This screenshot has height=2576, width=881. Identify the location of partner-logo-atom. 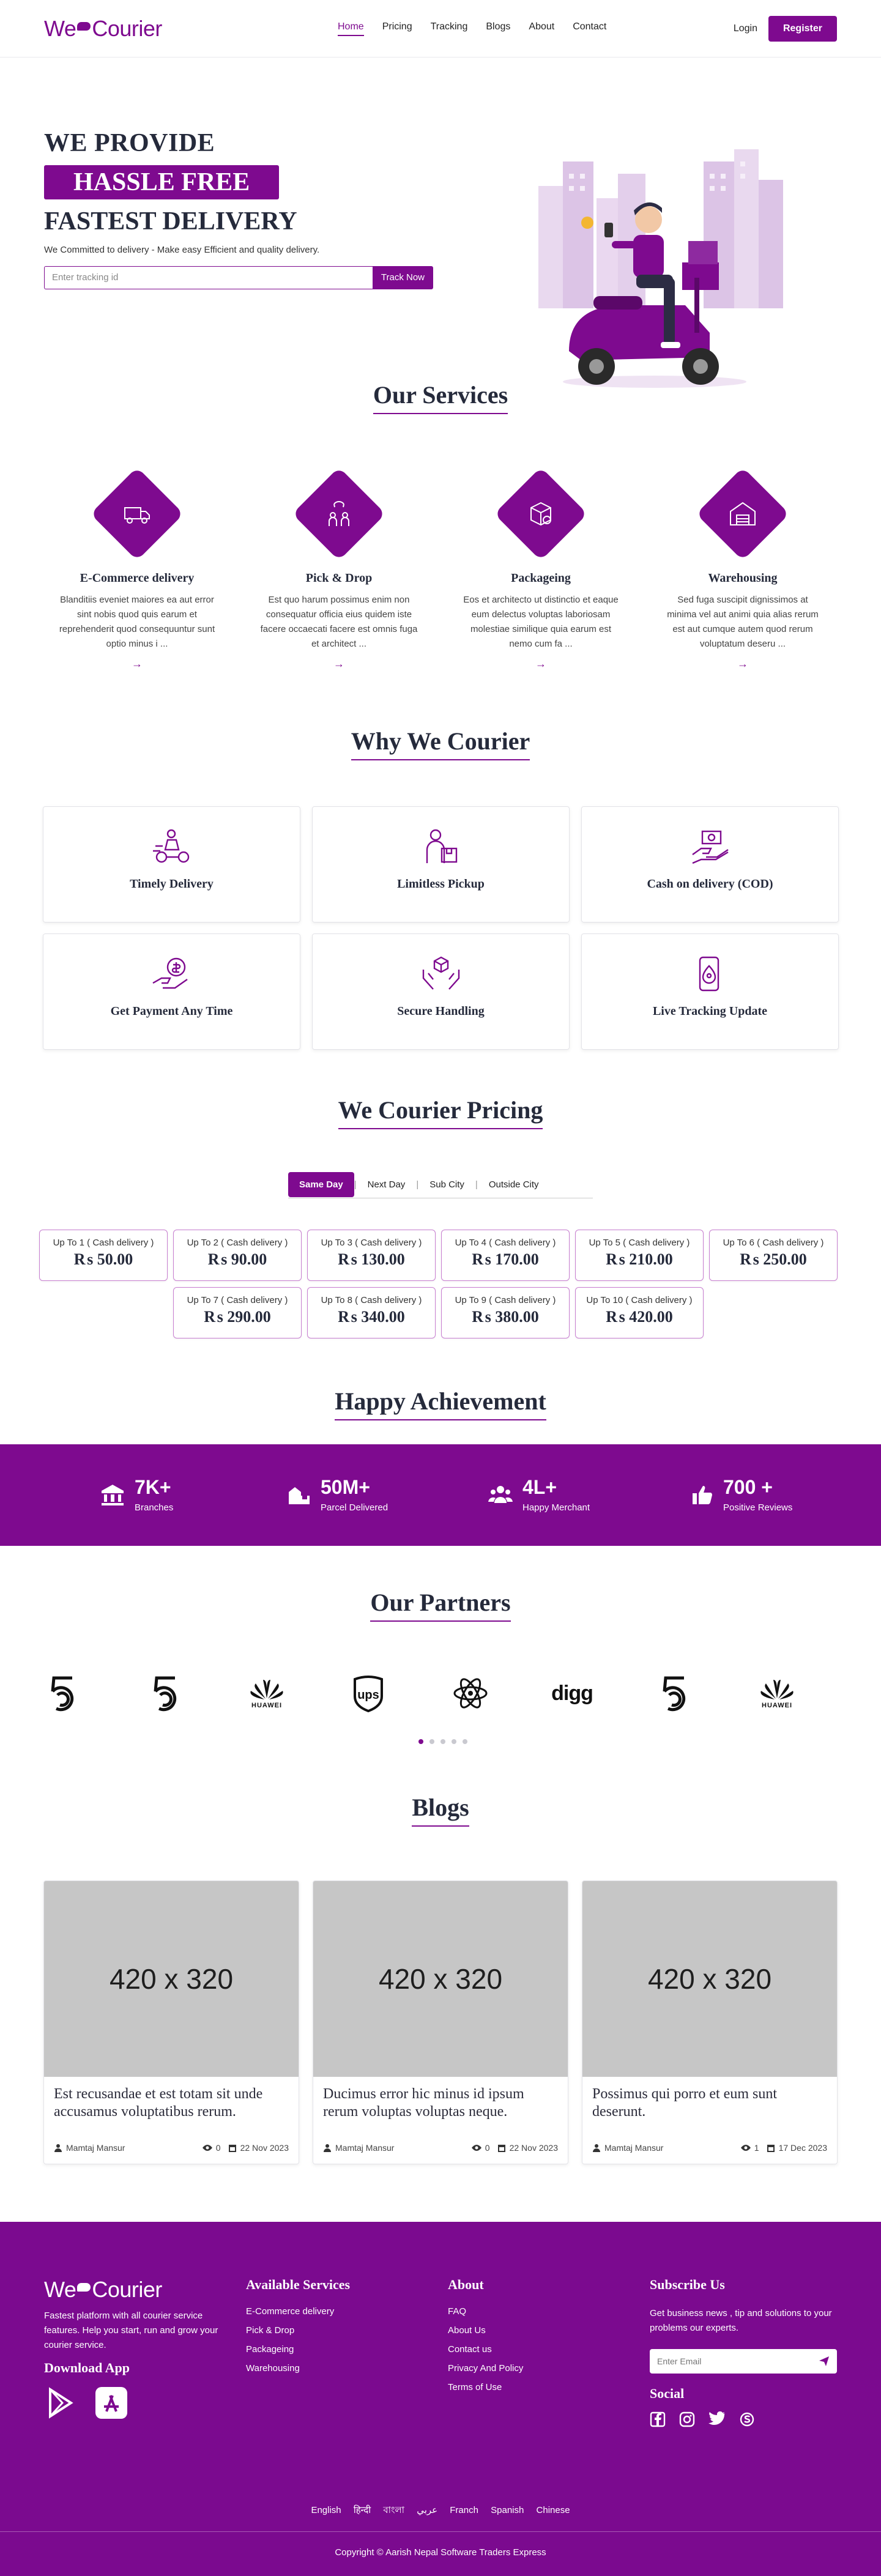
(471, 1693).